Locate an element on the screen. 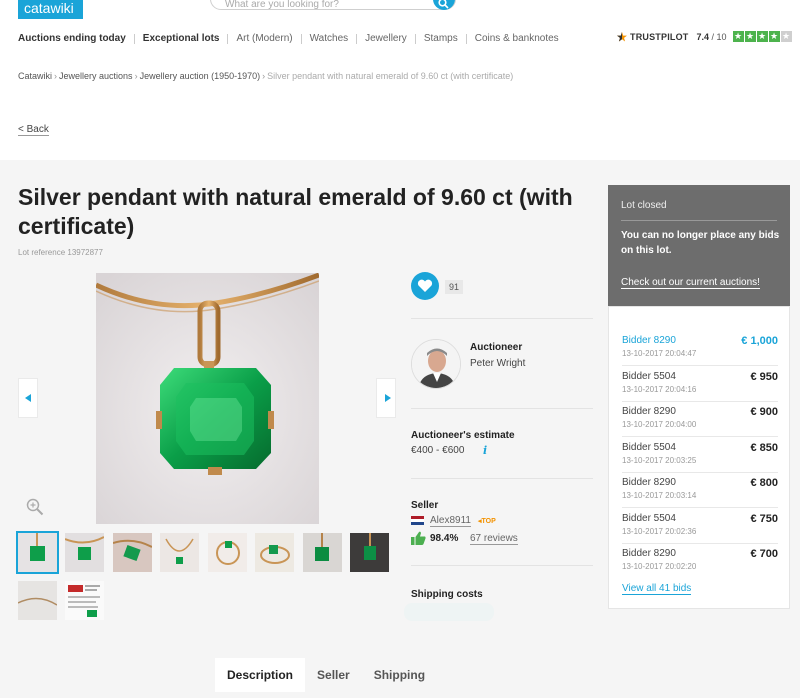 This screenshot has height=698, width=800. search-input: What are you looking for? is located at coordinates (333, 5).